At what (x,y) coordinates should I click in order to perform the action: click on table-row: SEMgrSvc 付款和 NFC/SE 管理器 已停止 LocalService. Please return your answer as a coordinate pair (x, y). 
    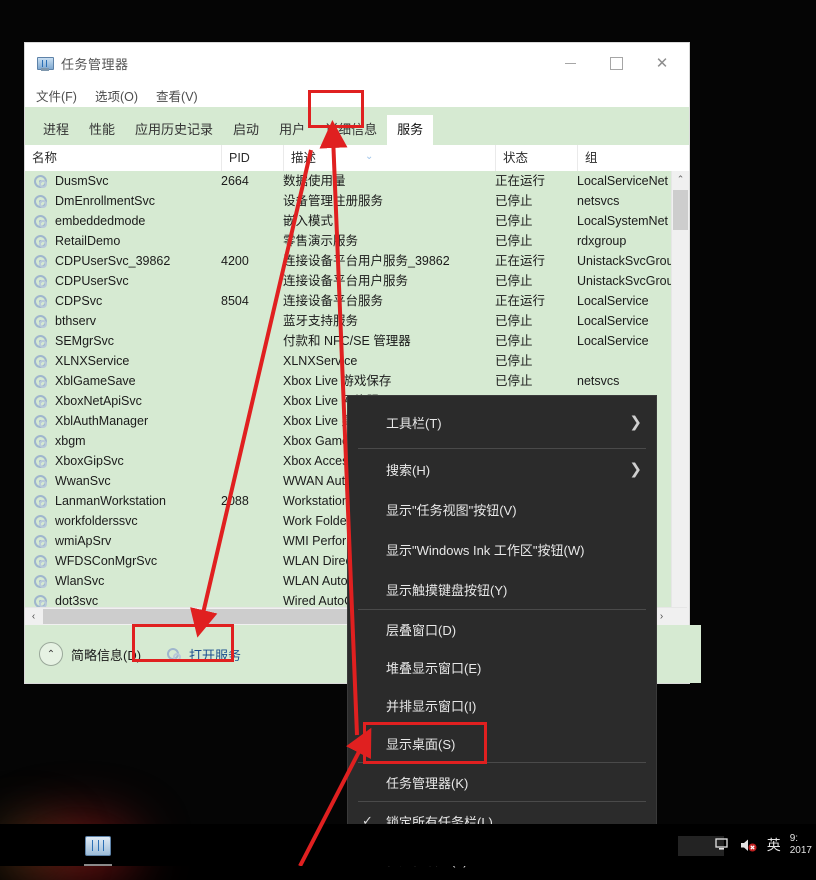
    Looking at the image, I should click on (356, 341).